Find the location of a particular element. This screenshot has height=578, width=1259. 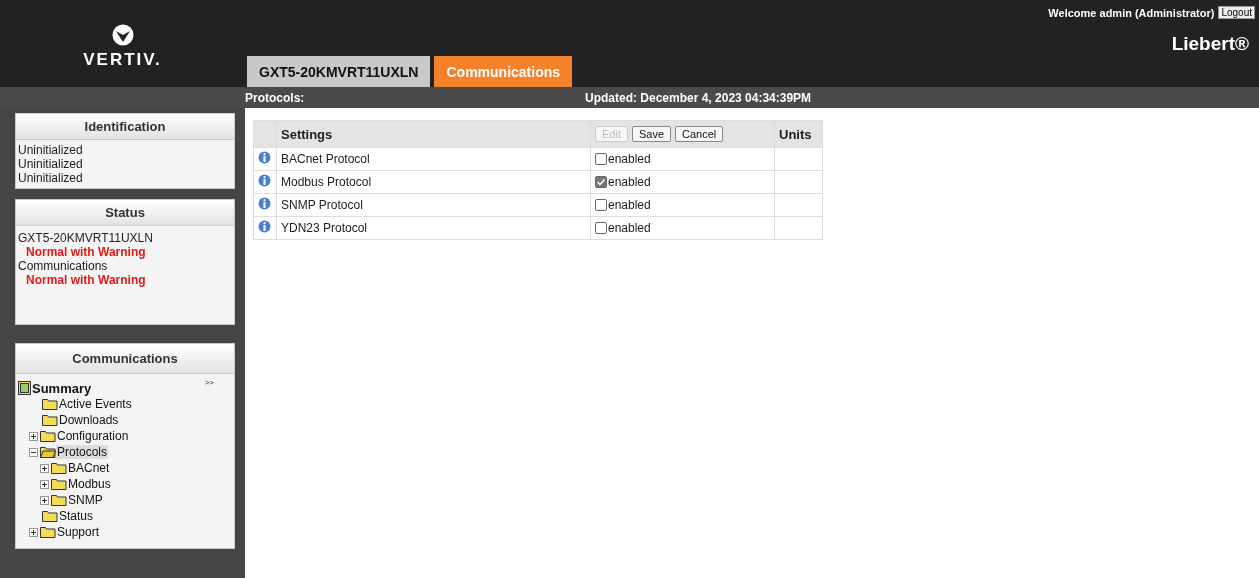

logout-button: Logout is located at coordinates (1236, 12).